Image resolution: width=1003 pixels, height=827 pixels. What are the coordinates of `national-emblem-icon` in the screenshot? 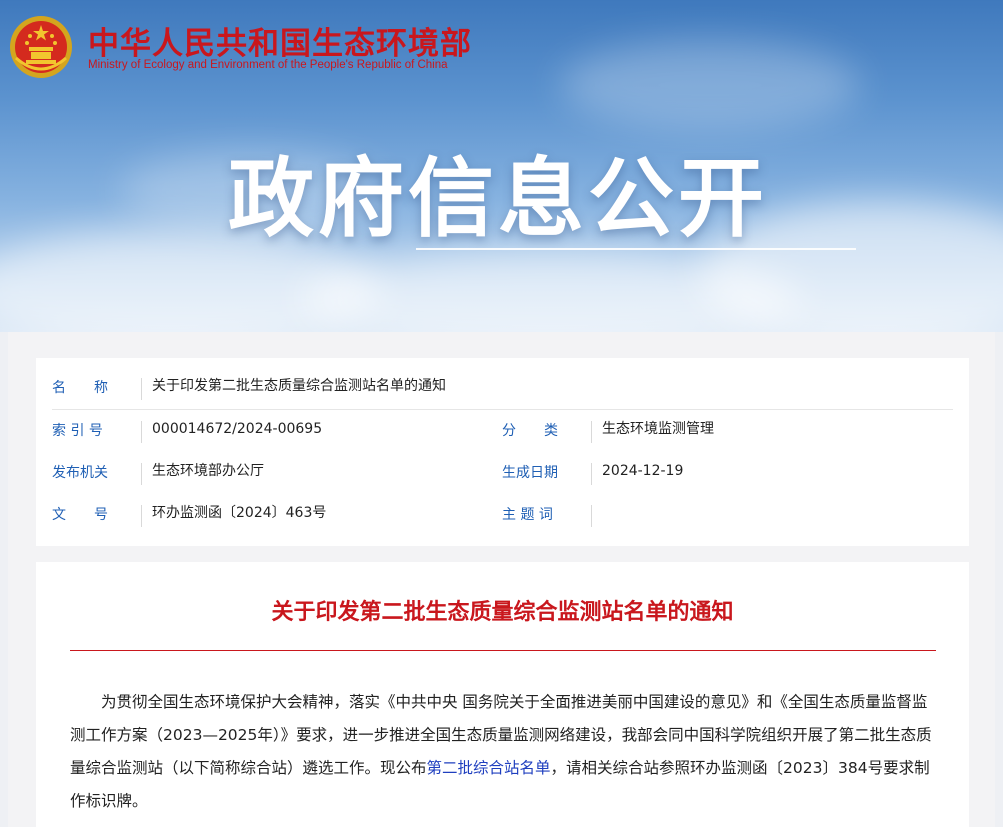 It's located at (41, 47).